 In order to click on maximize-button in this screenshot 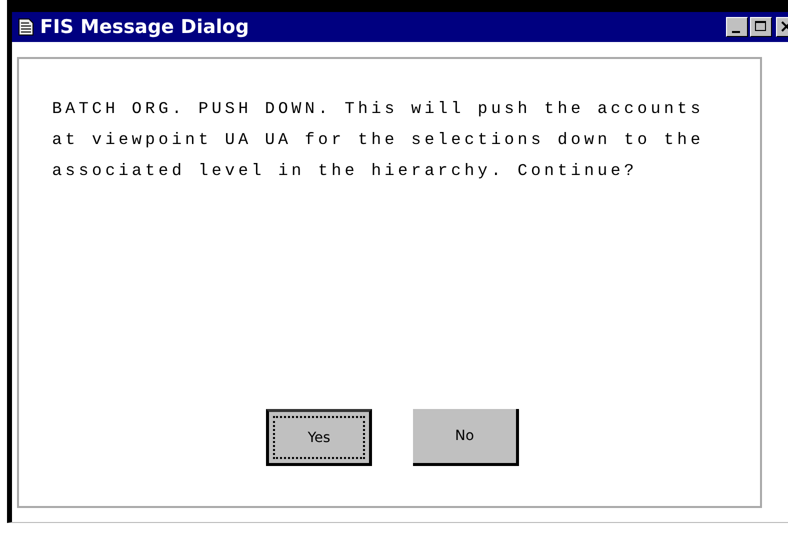, I will do `click(761, 27)`.